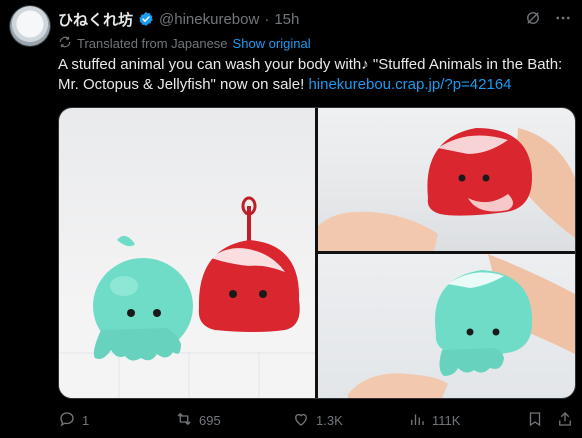  I want to click on bookmark-icon, so click(535, 420).